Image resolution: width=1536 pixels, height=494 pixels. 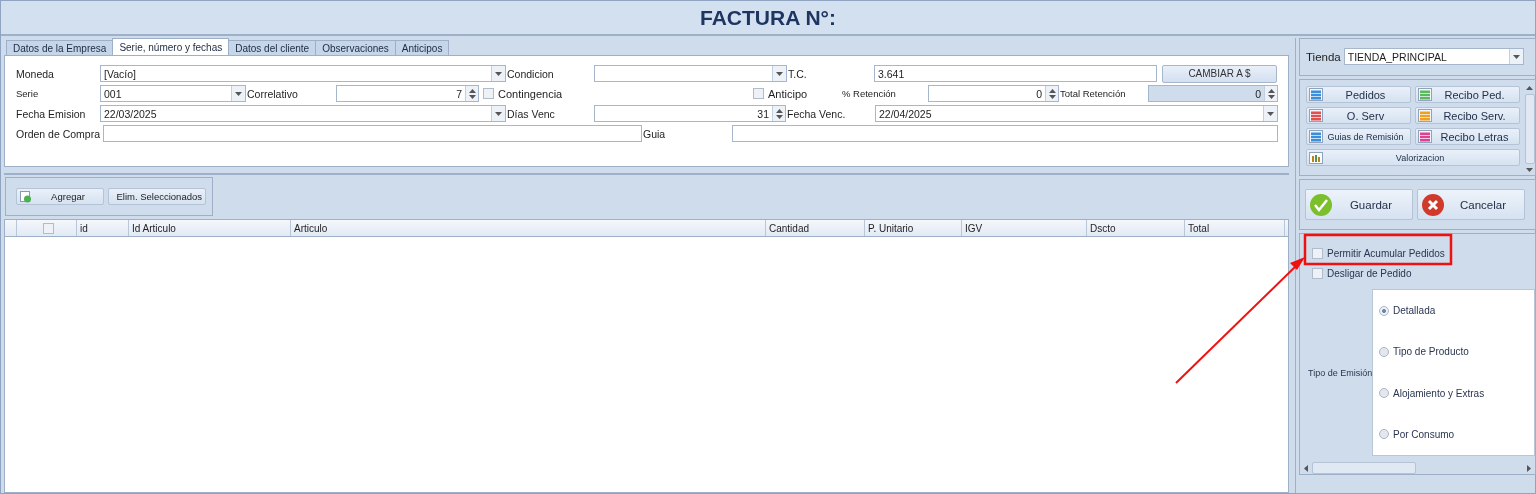 I want to click on change-currency-button: CAMBIAR A $, so click(x=1219, y=73).